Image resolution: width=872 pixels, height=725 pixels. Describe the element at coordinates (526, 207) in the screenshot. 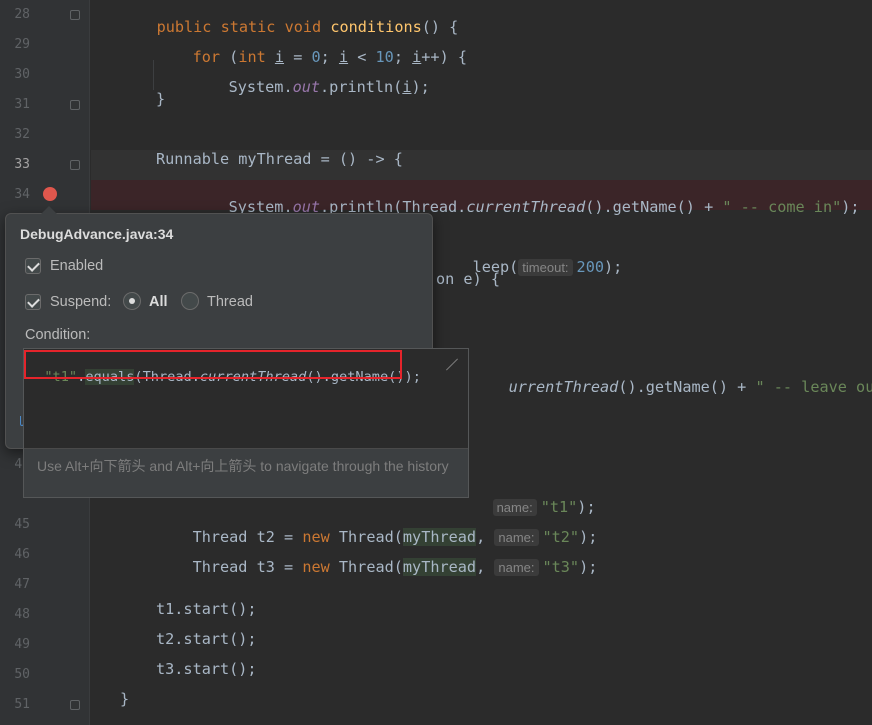

I see `code-token: currentThread` at that location.